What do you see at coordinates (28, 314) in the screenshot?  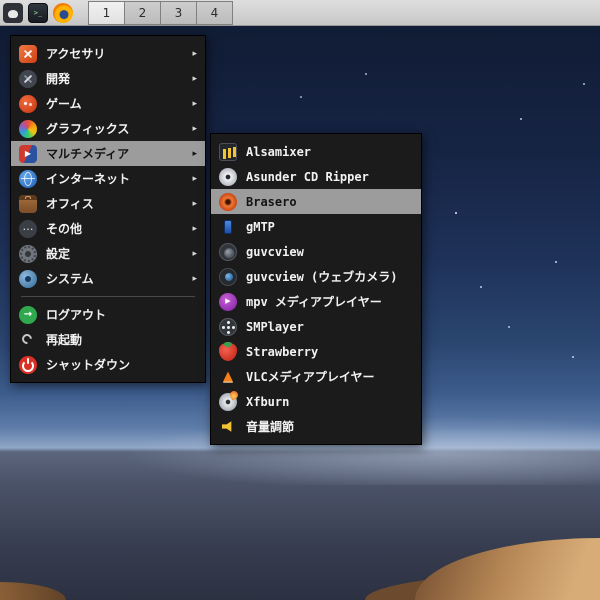 I see `logout-icon` at bounding box center [28, 314].